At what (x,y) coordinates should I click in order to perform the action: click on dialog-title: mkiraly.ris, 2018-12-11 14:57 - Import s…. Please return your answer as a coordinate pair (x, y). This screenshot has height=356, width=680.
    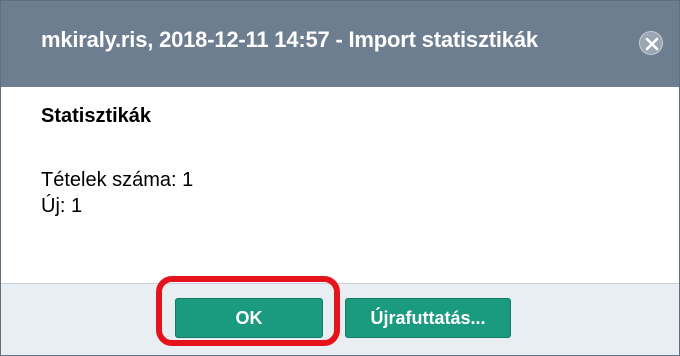
    Looking at the image, I should click on (289, 39).